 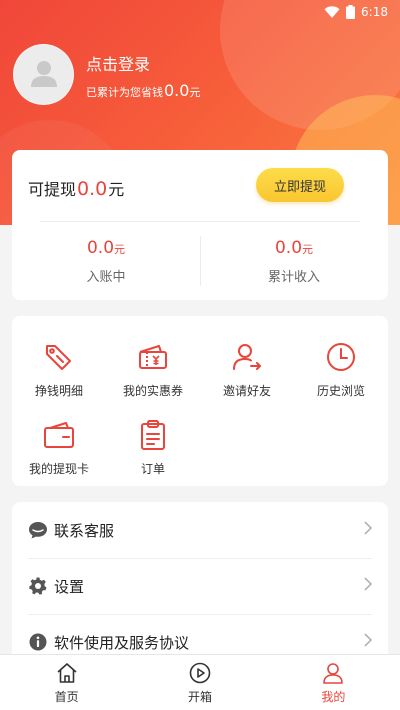 I want to click on grid-item-earnings-detail: 挣钱明细, so click(x=59, y=369).